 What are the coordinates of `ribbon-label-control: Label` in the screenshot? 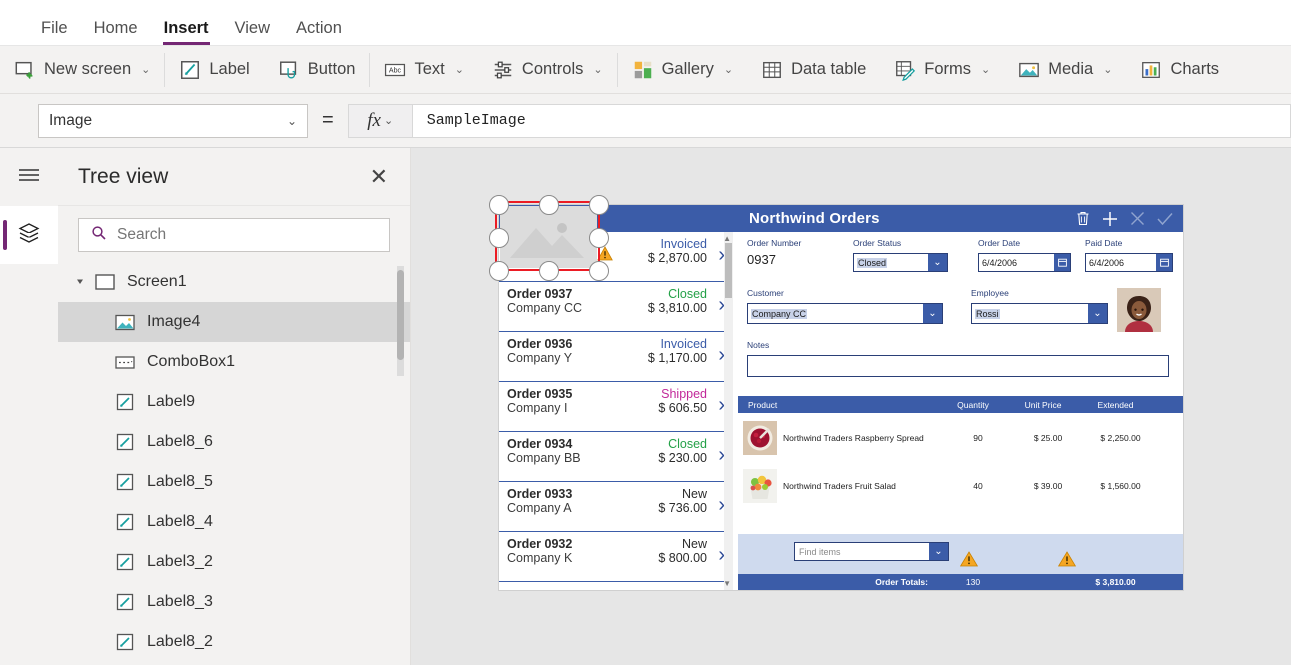 It's located at (214, 70).